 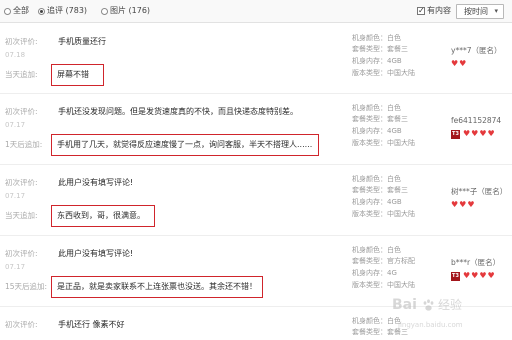 I want to click on sku-attr-package: 套餐类型：官方标配, so click(x=383, y=261).